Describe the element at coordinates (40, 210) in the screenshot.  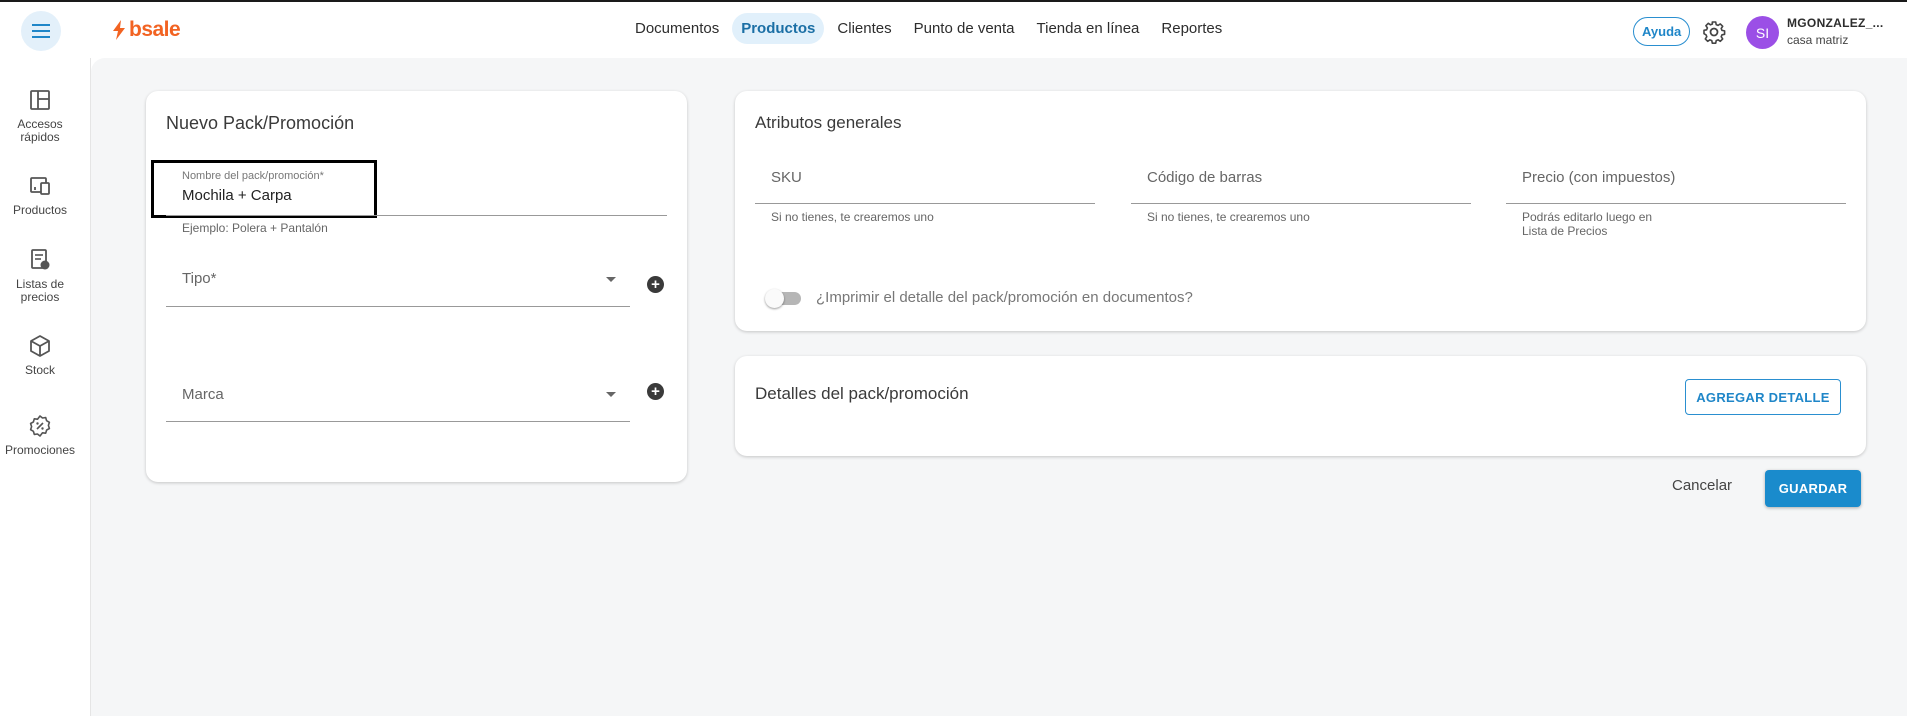
I see `sidebar-item-label: Productos` at that location.